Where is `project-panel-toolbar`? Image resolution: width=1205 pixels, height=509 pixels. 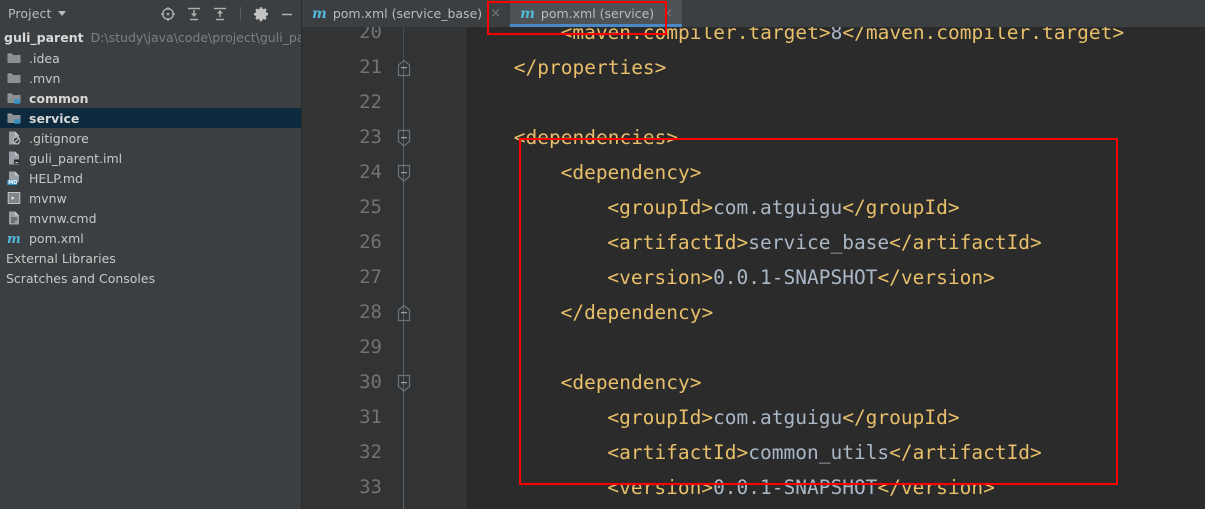 project-panel-toolbar is located at coordinates (227, 13).